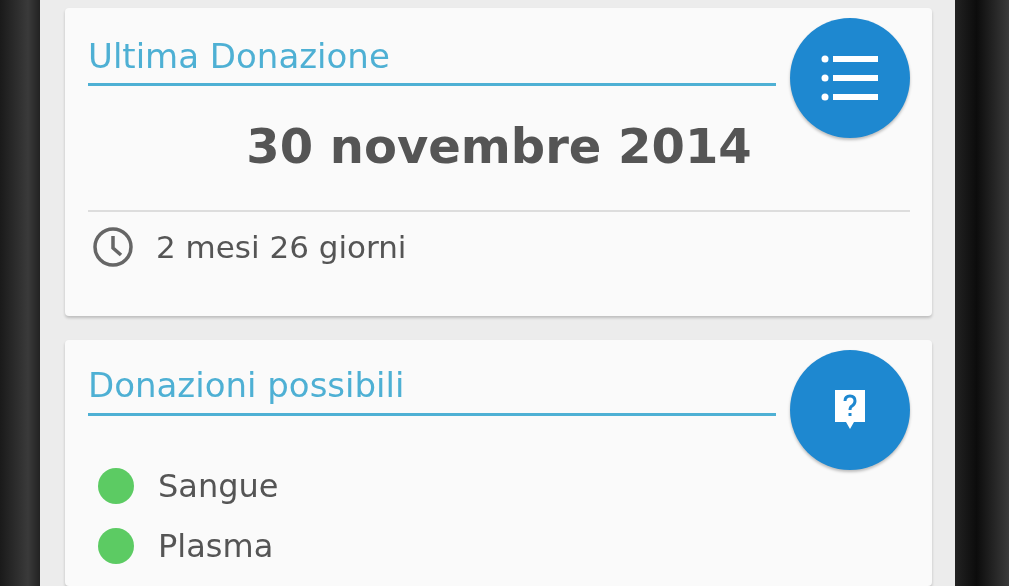 This screenshot has height=586, width=1009. I want to click on card-title: Donazioni possibili, so click(432, 378).